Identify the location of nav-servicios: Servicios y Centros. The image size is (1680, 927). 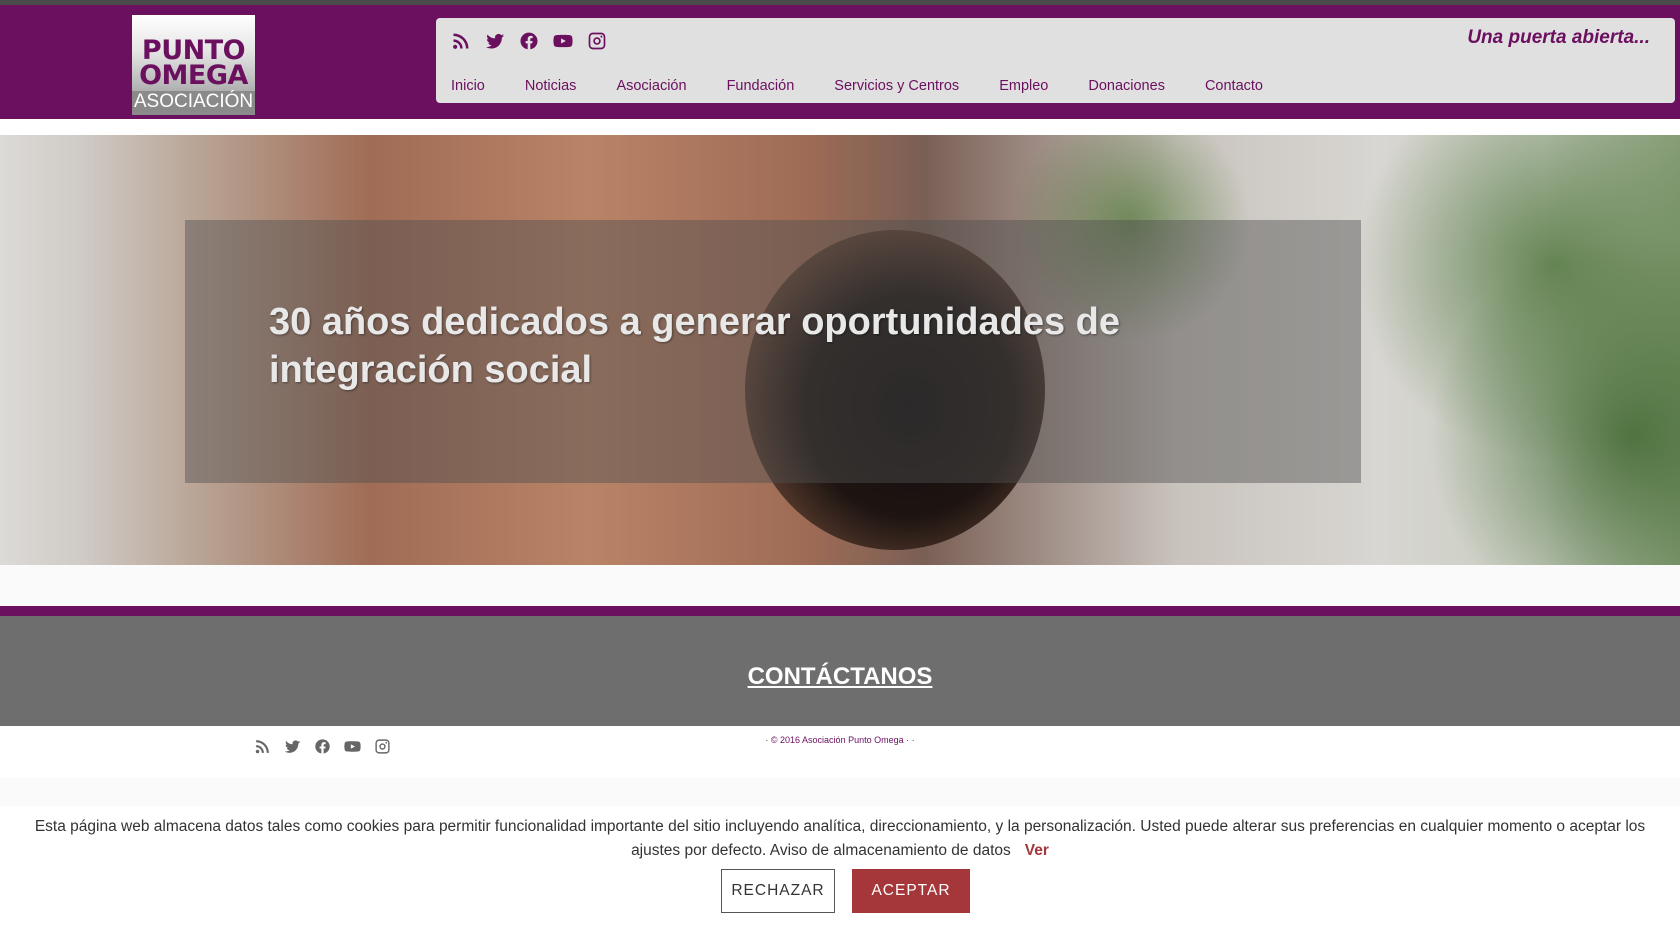
(896, 86).